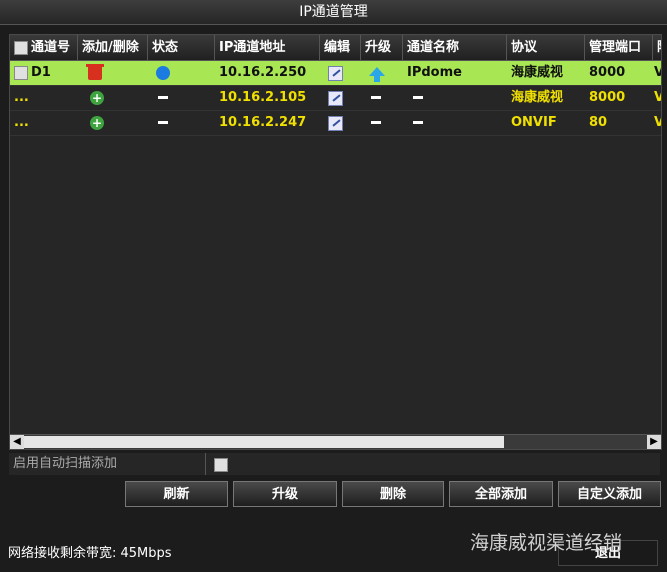 The image size is (667, 572). Describe the element at coordinates (334, 464) in the screenshot. I see `auto-scan-row: 启用自动扫描添加` at that location.